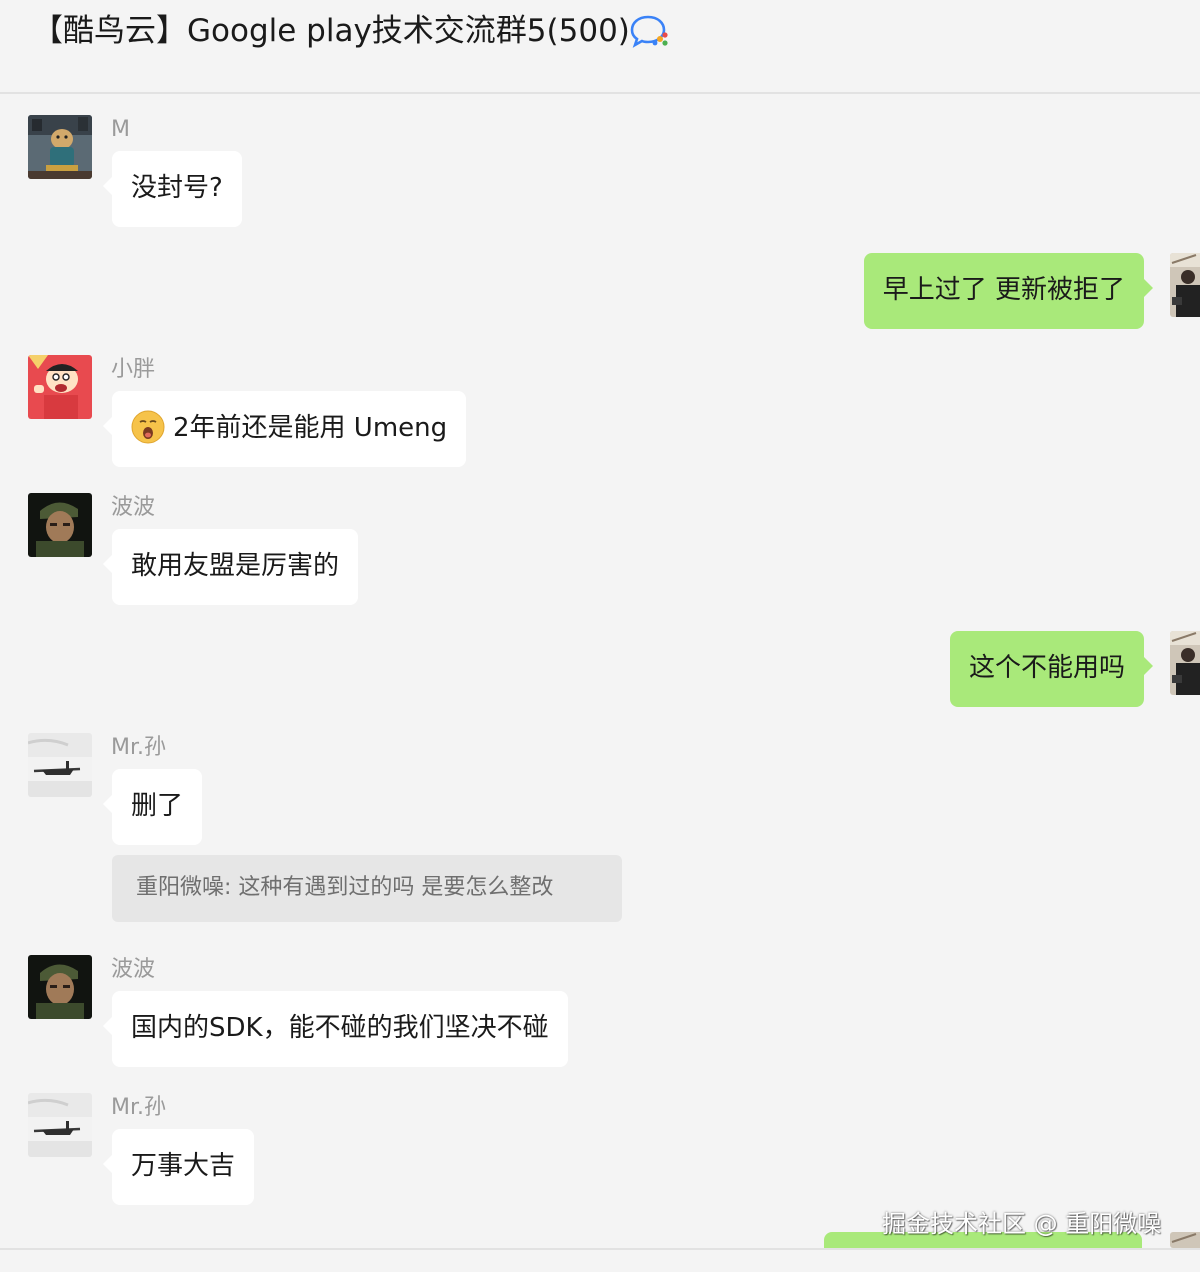  Describe the element at coordinates (650, 31) in the screenshot. I see `chat-bubble-icon` at that location.